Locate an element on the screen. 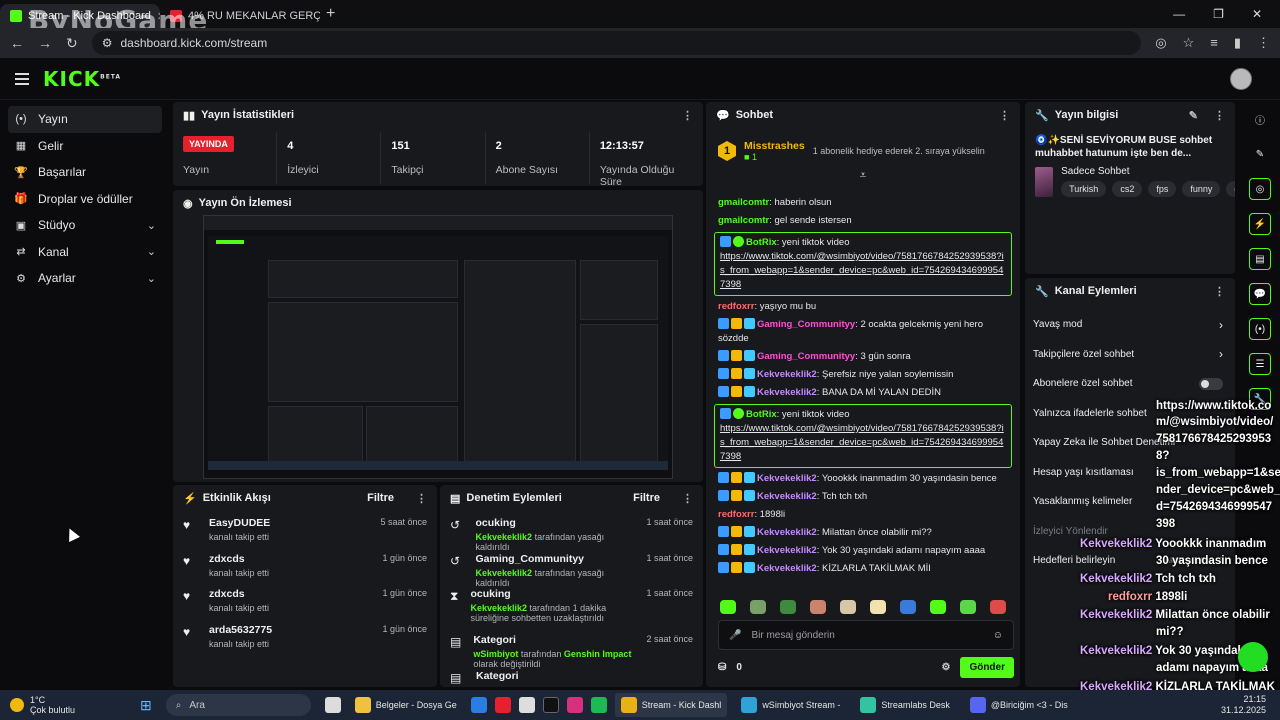 This screenshot has height=720, width=1280. sidebar-item-droplar: 🎁 Droplar ve ödüller is located at coordinates (85, 199).